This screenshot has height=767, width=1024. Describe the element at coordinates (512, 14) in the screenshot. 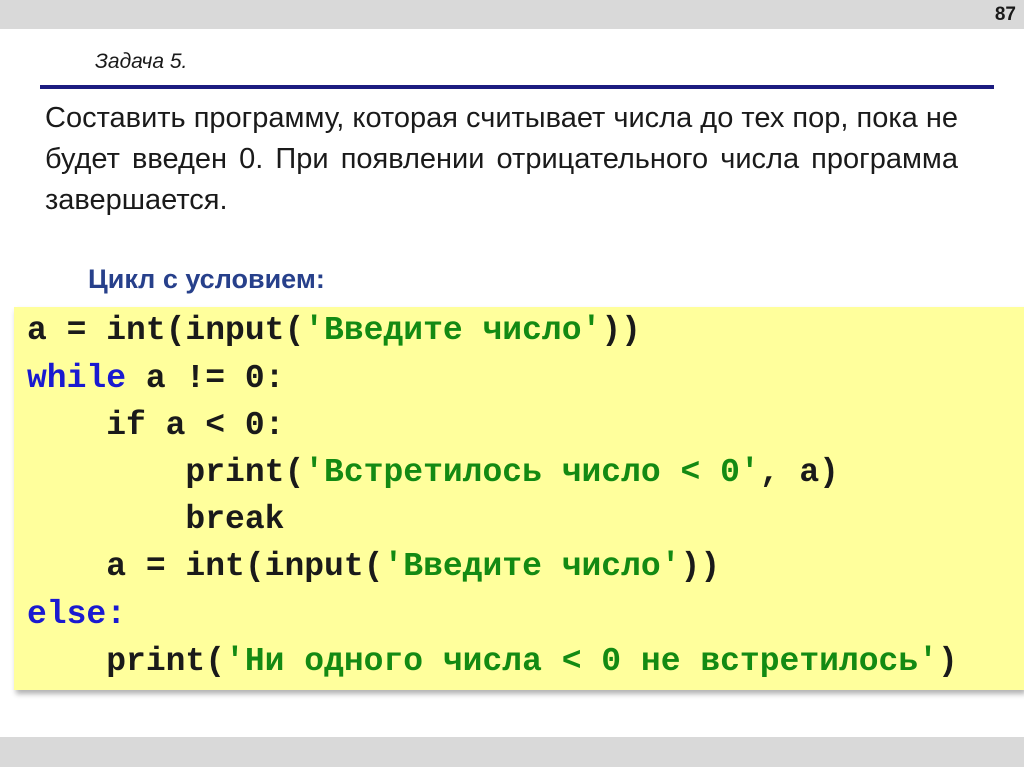

I see `header-bar: 87` at that location.